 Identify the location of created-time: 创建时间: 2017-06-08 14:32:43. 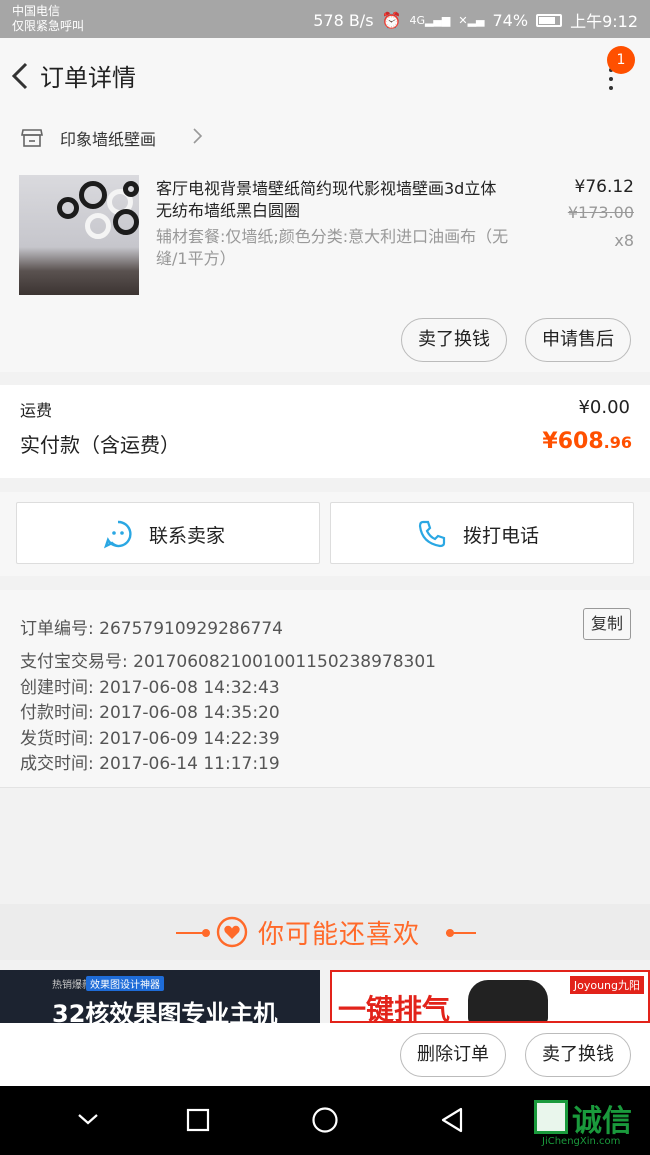
(150, 688).